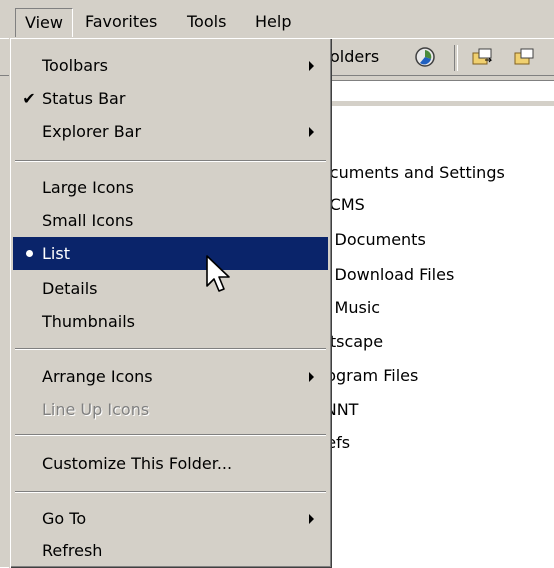 This screenshot has width=554, height=568. Describe the element at coordinates (218, 273) in the screenshot. I see `mouse-pointer-icon` at that location.